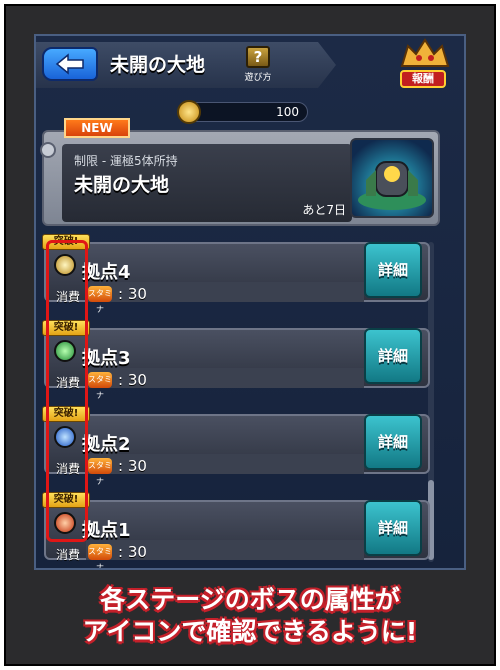 Image resolution: width=500 pixels, height=670 pixels. Describe the element at coordinates (392, 185) in the screenshot. I see `fortress-icon` at that location.